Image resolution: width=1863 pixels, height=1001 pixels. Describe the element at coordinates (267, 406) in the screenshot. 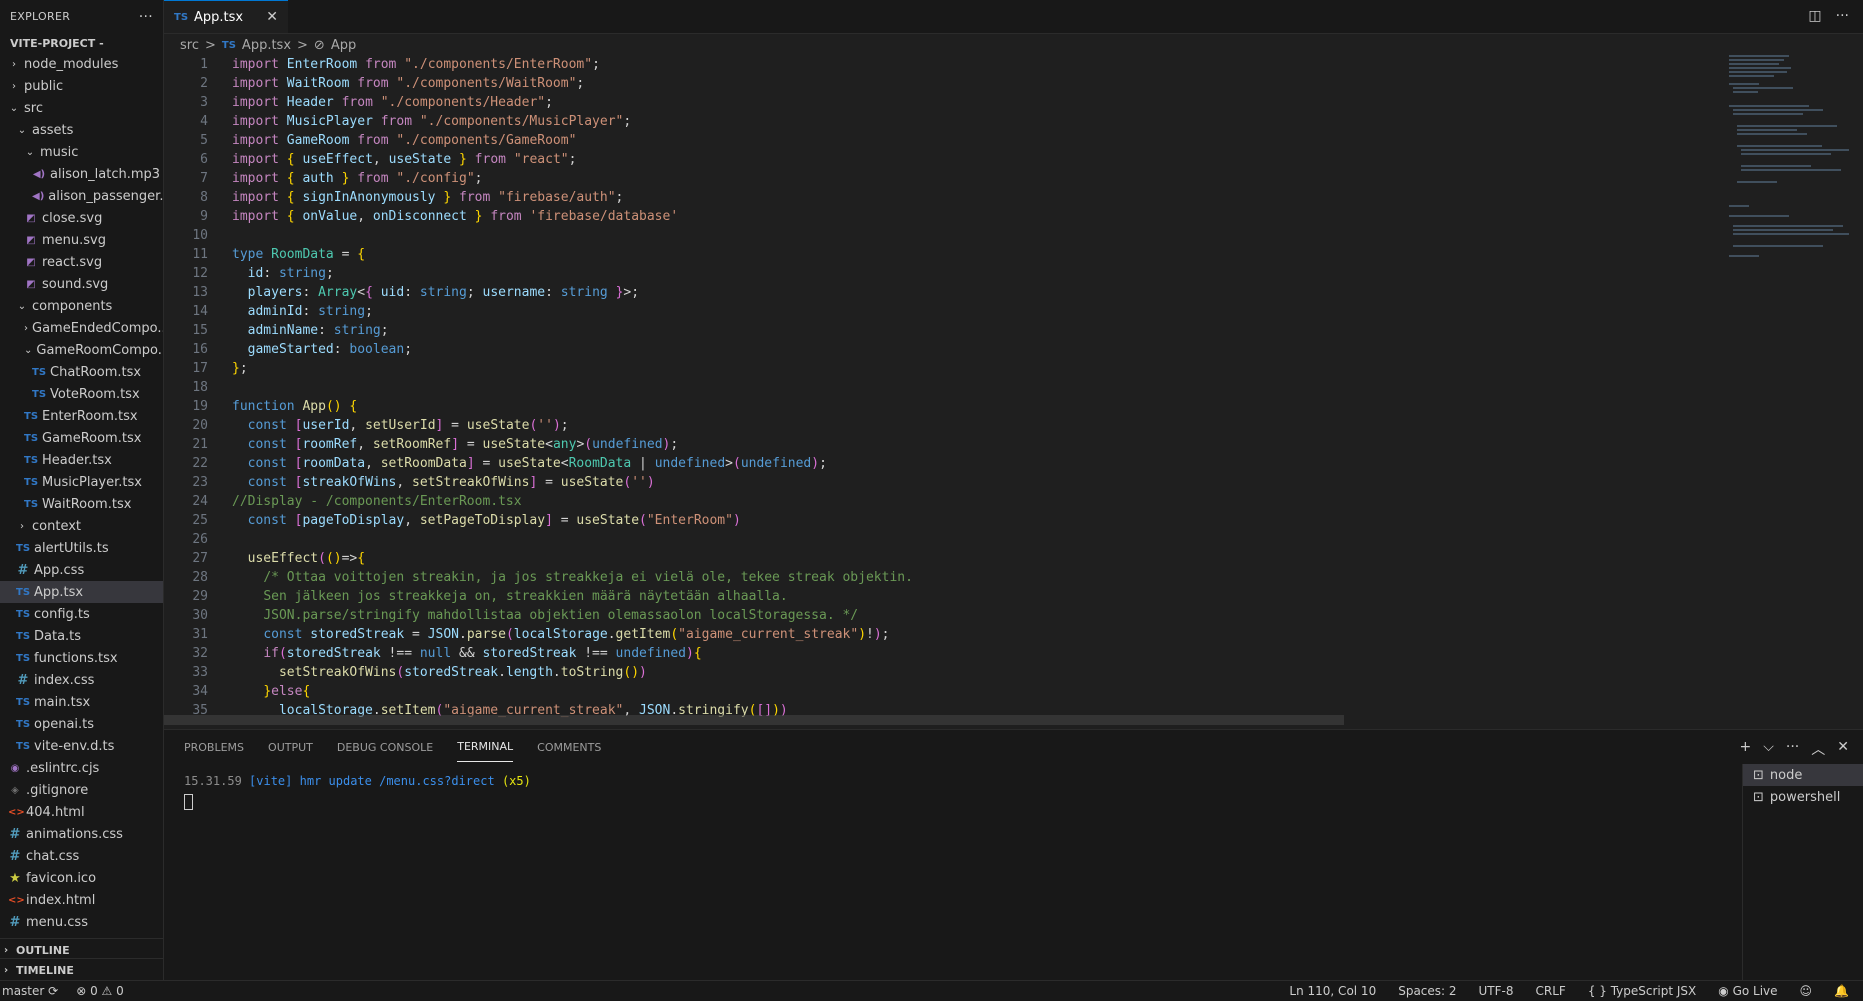

I see `code-token: function` at that location.